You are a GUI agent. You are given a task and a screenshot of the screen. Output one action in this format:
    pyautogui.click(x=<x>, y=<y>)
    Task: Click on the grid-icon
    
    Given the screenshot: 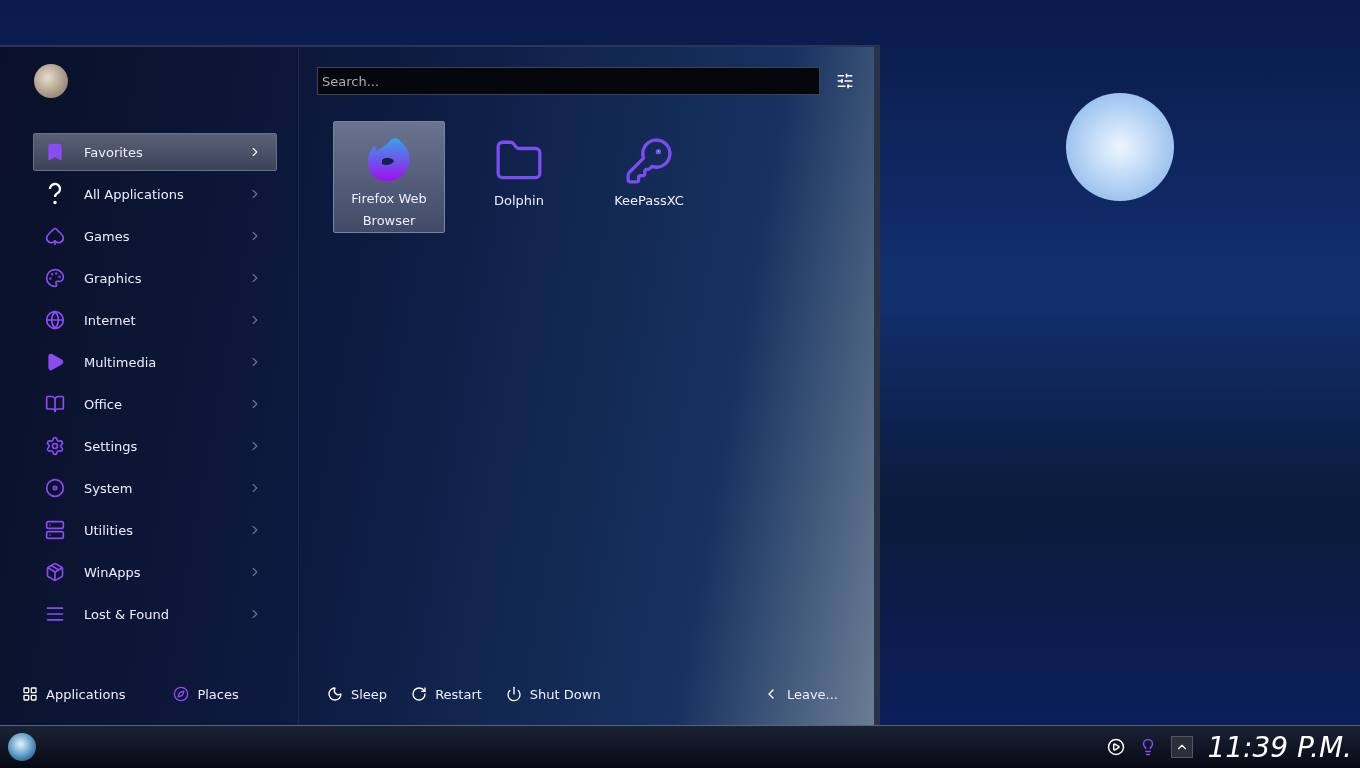 What is the action you would take?
    pyautogui.click(x=30, y=694)
    